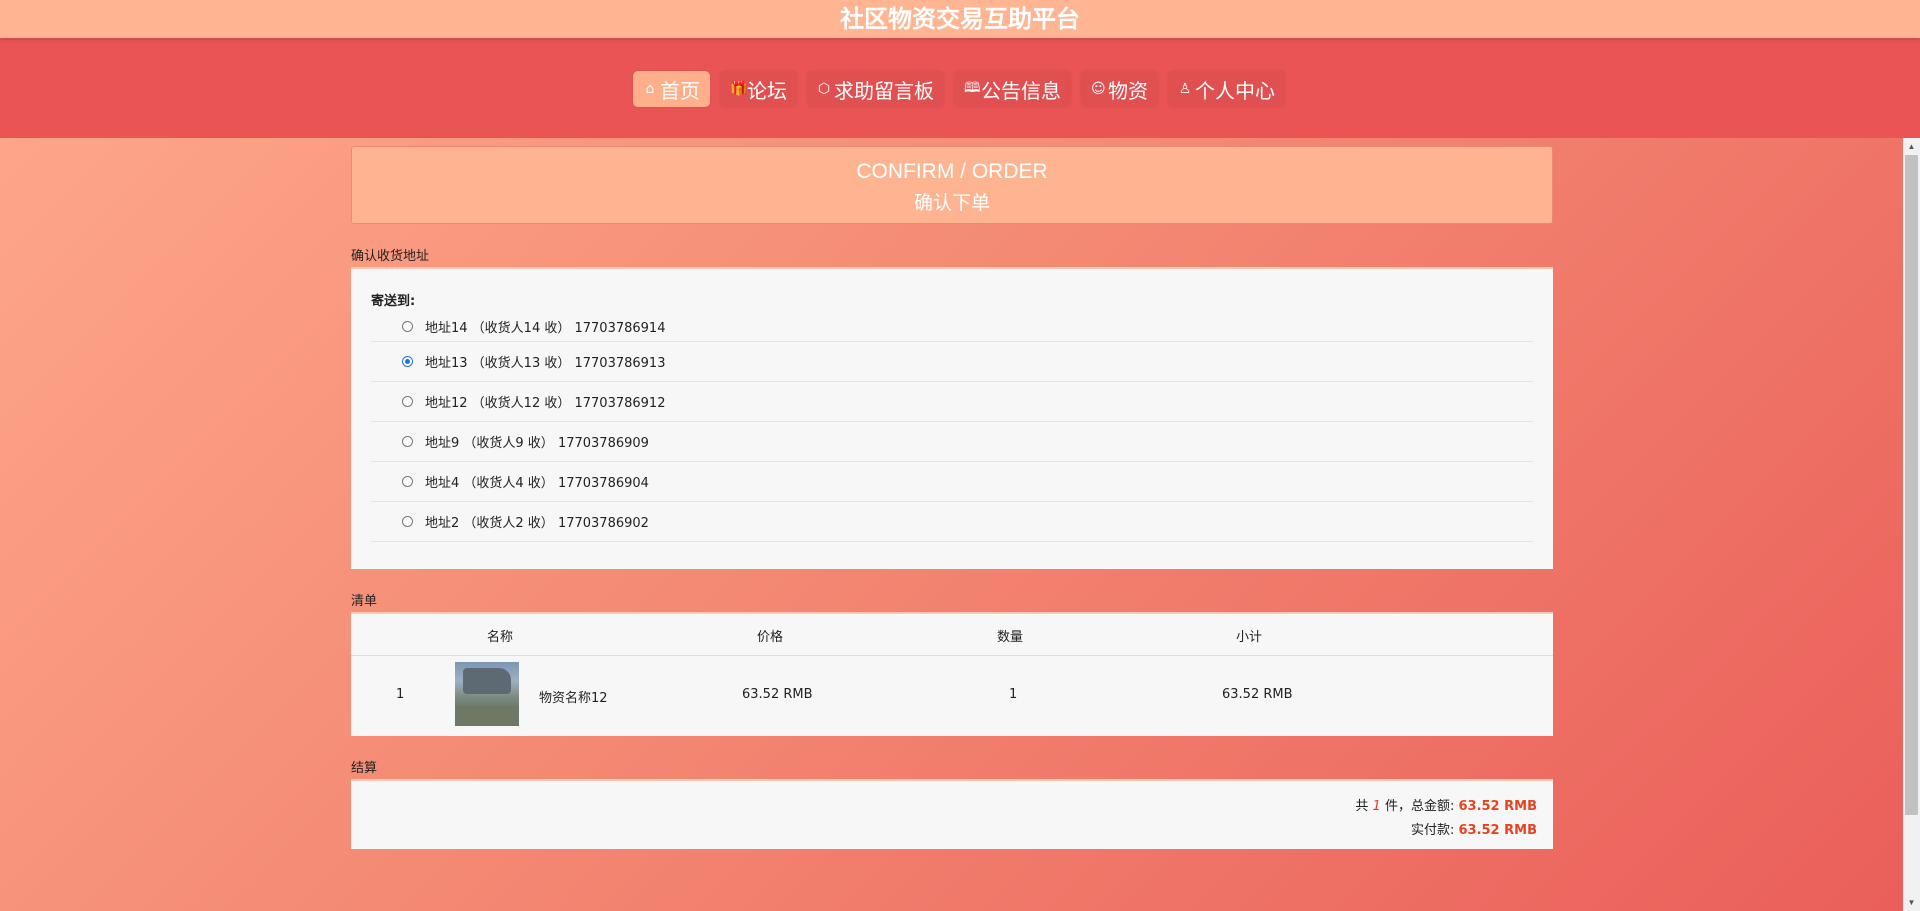 The width and height of the screenshot is (1920, 911). Describe the element at coordinates (545, 363) in the screenshot. I see `address-text: 地址13 （收货人13 收） 17703786913` at that location.